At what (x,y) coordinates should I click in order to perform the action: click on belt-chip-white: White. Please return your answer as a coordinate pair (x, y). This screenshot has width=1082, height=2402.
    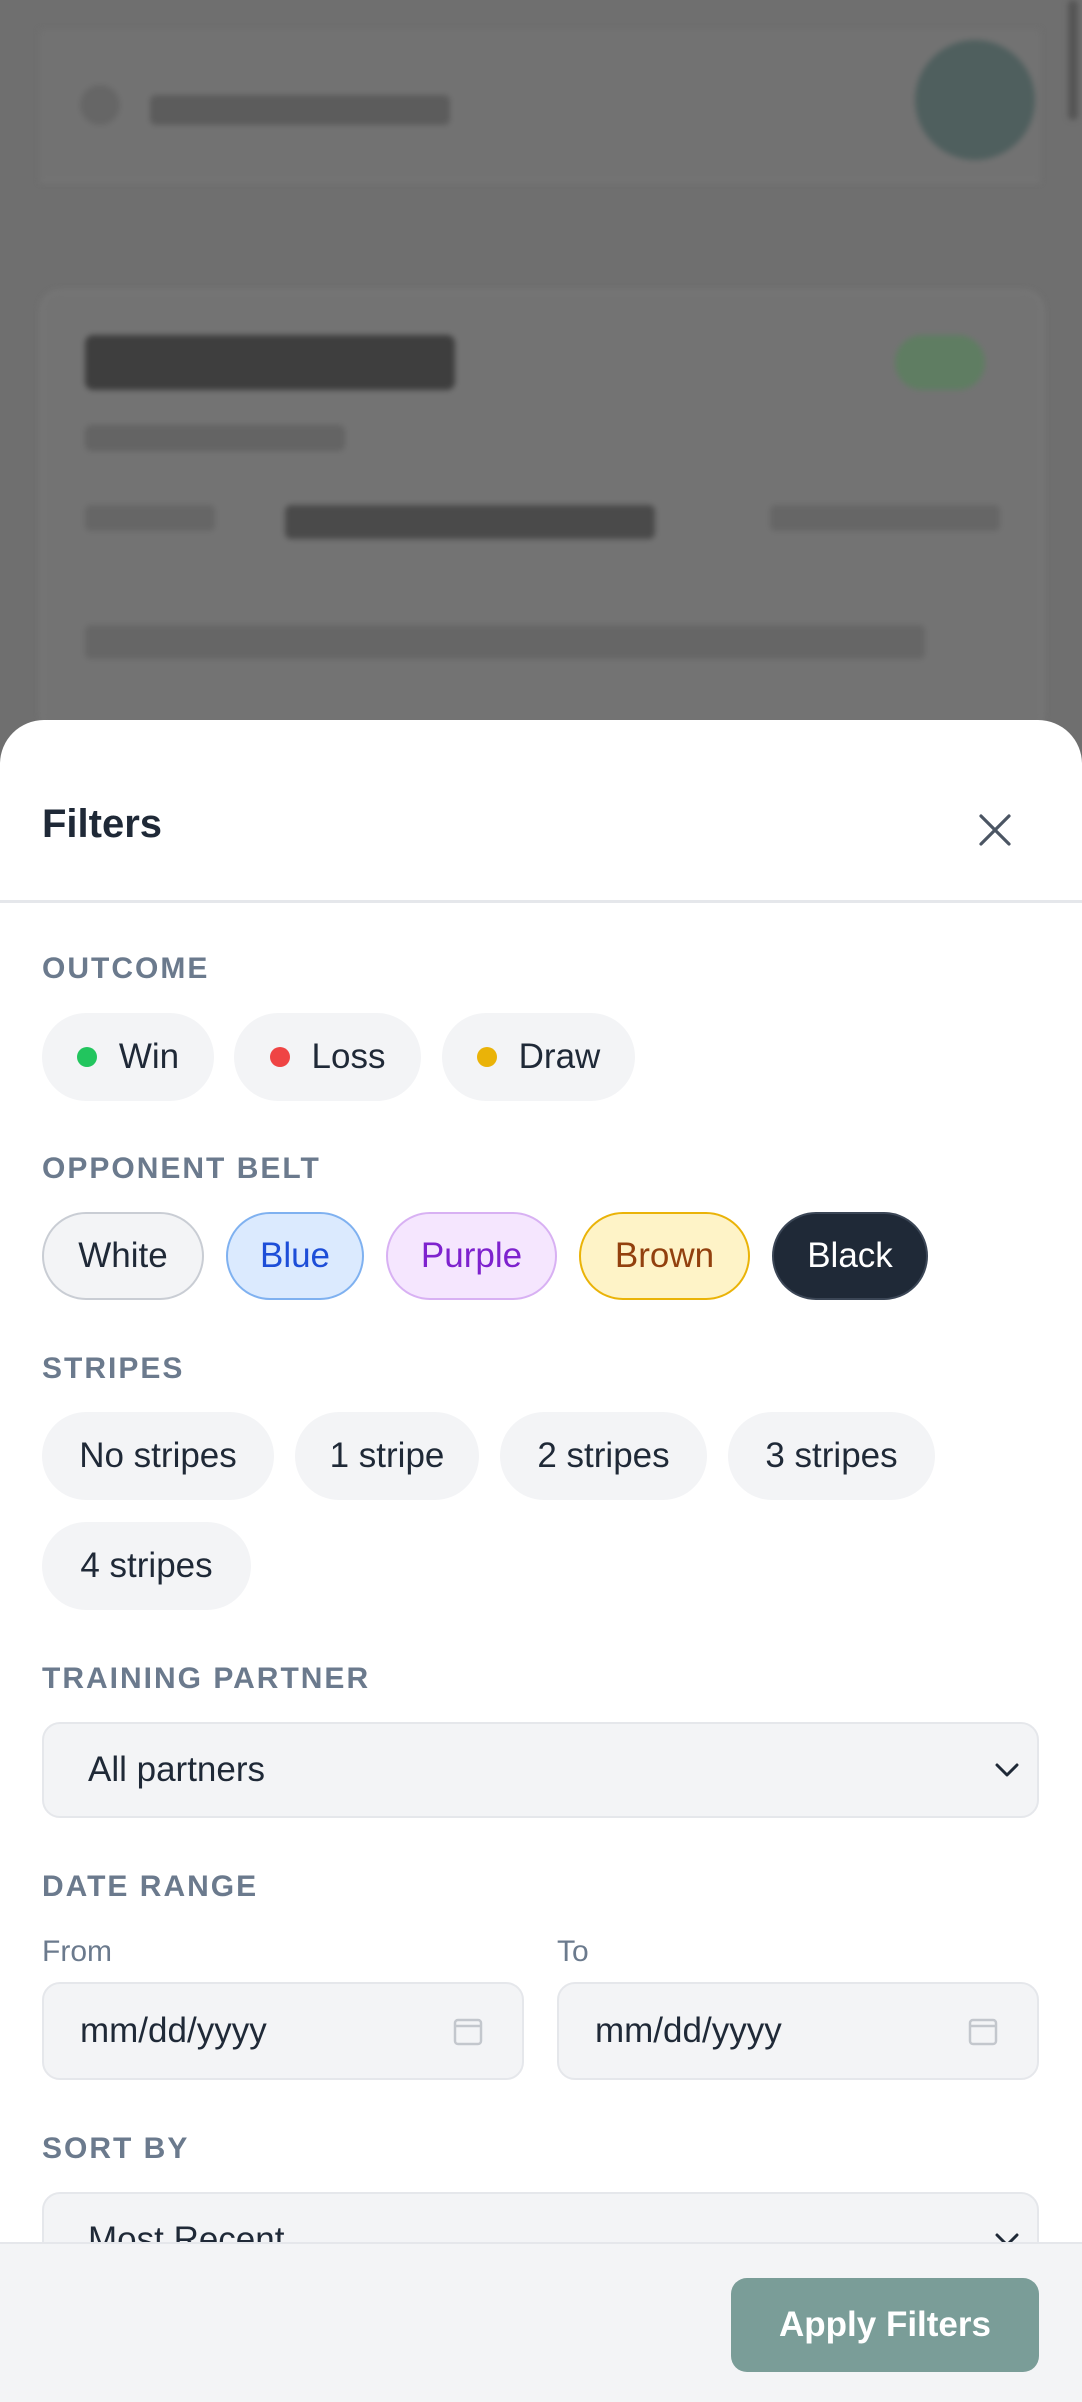
    Looking at the image, I should click on (123, 1256).